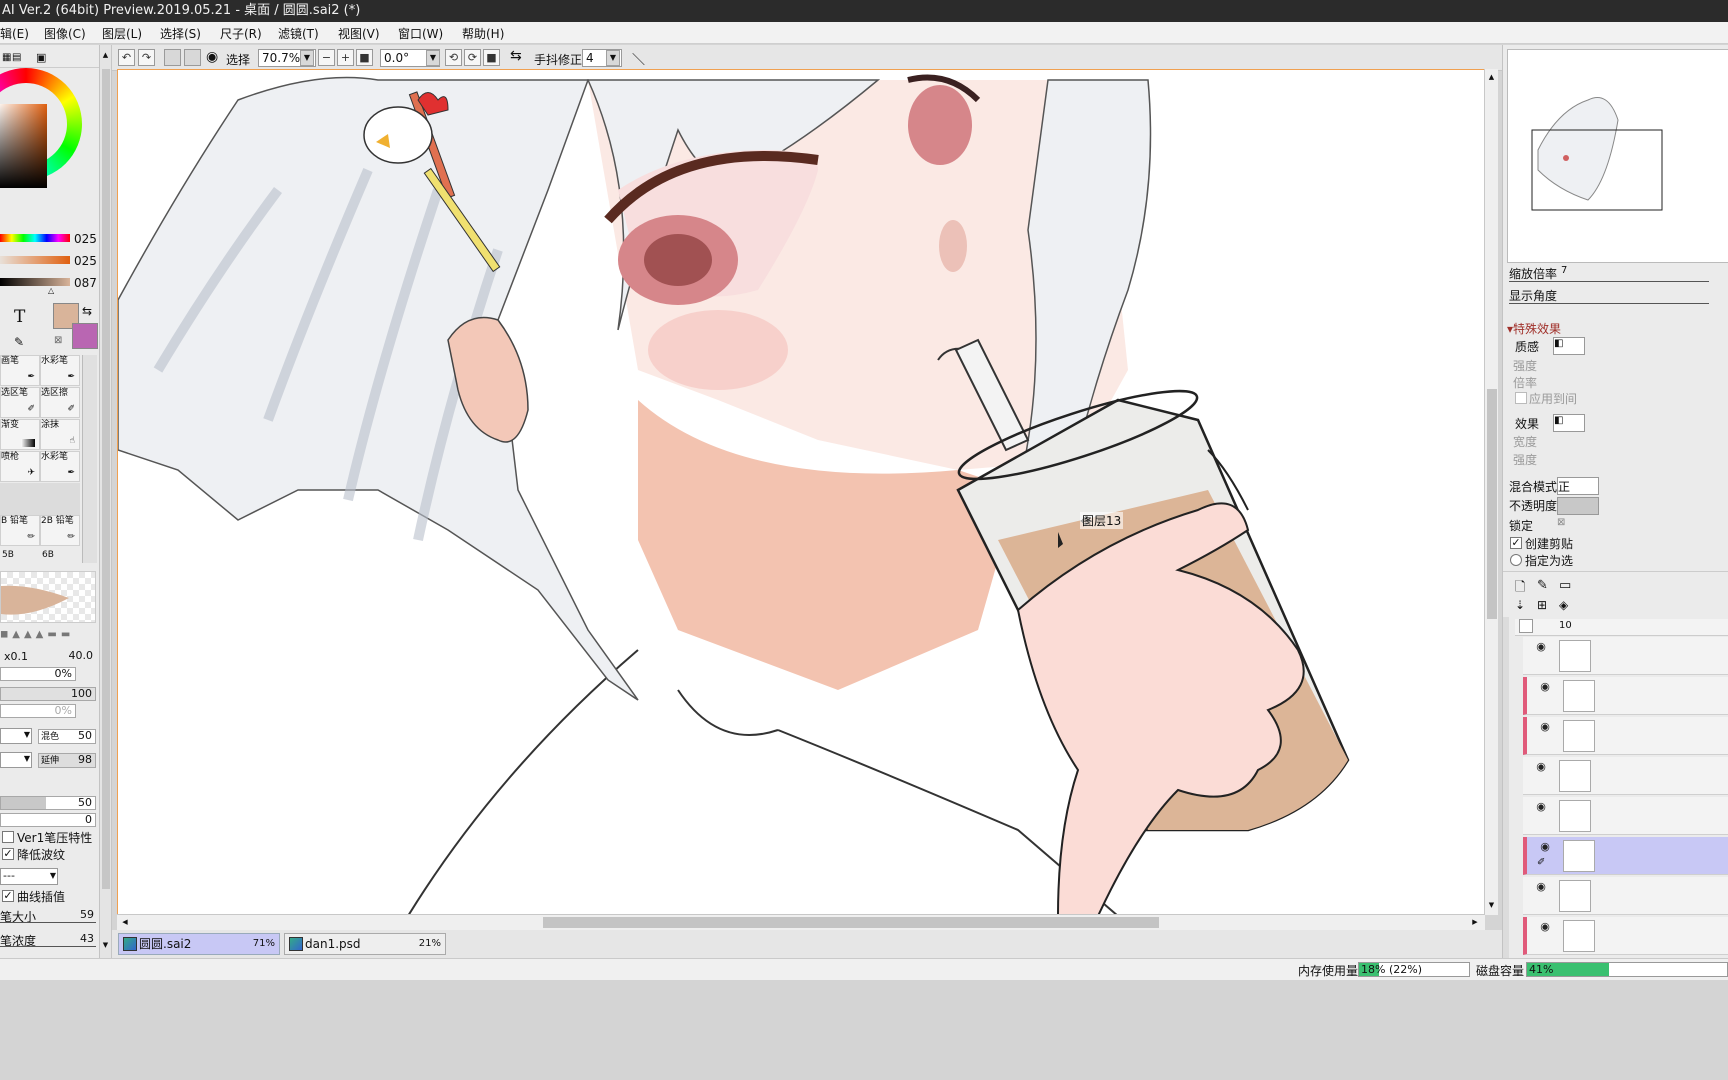 The image size is (1728, 1080). Describe the element at coordinates (48, 803) in the screenshot. I see `param-a-slider: 50` at that location.